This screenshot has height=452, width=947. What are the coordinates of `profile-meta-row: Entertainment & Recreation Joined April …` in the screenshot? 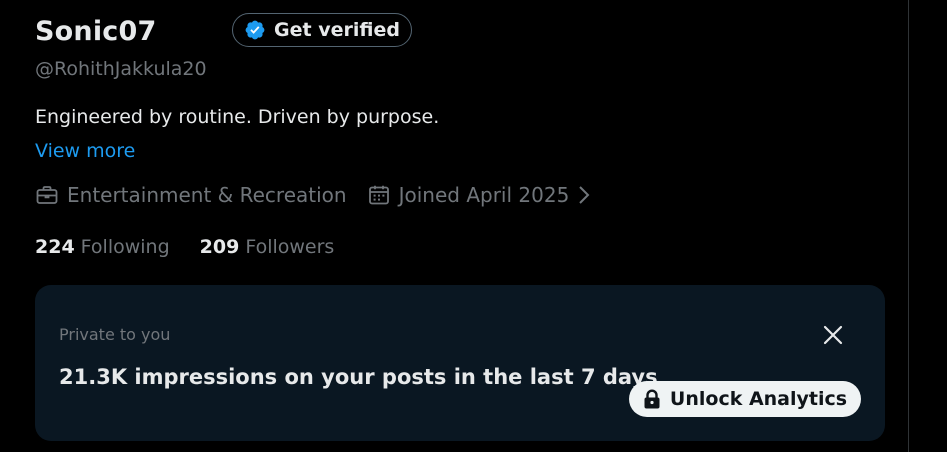 It's located at (313, 195).